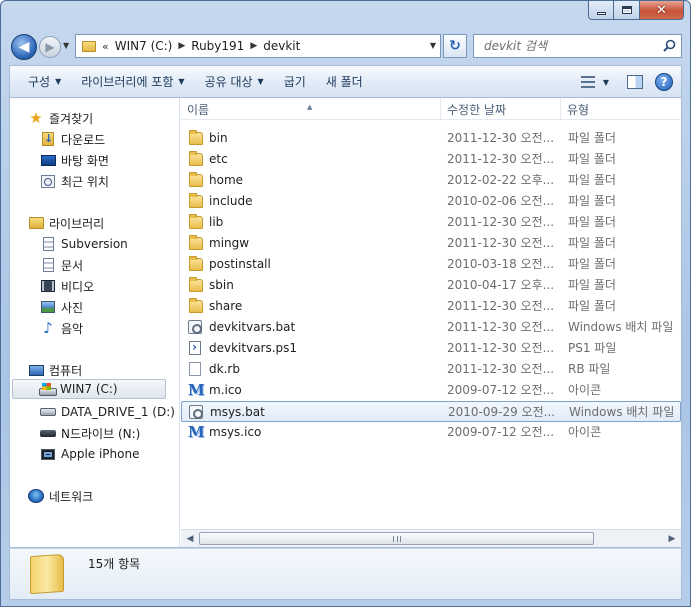 The width and height of the screenshot is (691, 607). Describe the element at coordinates (295, 82) in the screenshot. I see `burn-button: 굽기` at that location.